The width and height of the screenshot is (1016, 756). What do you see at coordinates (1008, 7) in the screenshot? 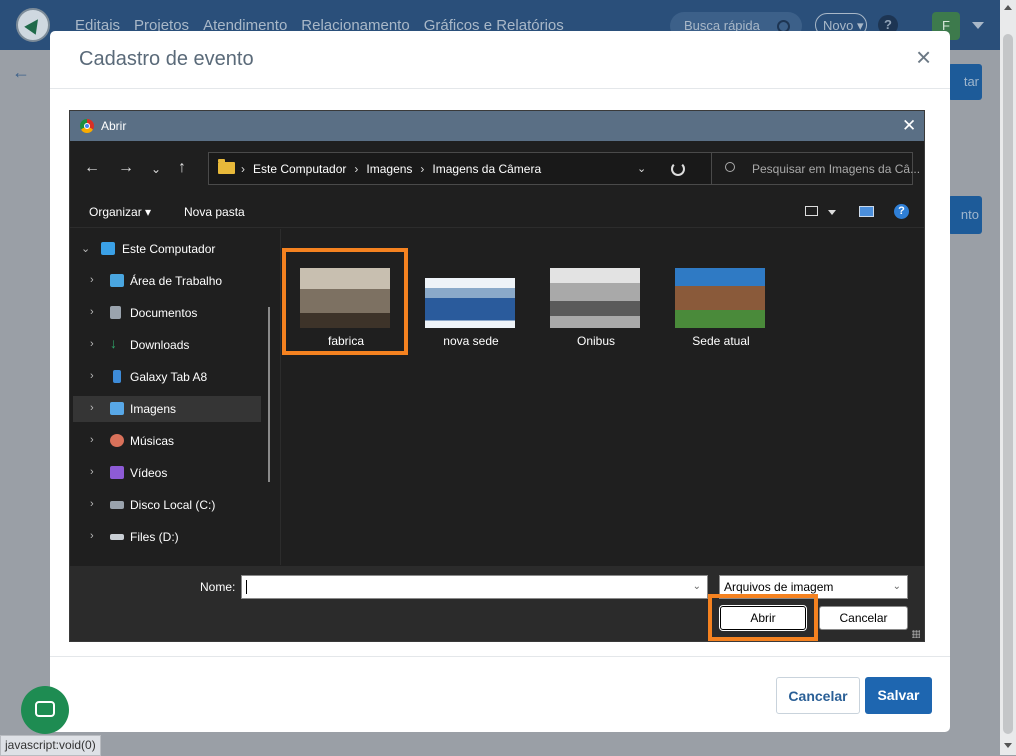
I see `scroll-up-icon` at bounding box center [1008, 7].